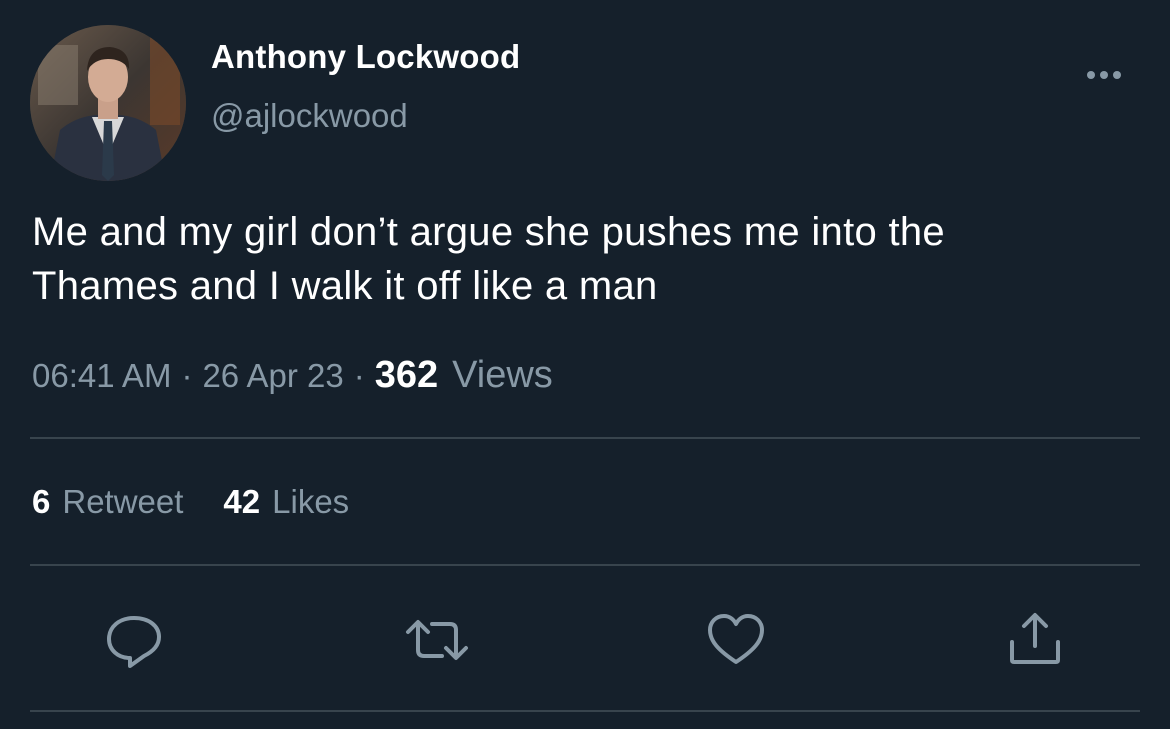 The image size is (1170, 729). Describe the element at coordinates (365, 57) in the screenshot. I see `display-name: Anthony Lockwood` at that location.